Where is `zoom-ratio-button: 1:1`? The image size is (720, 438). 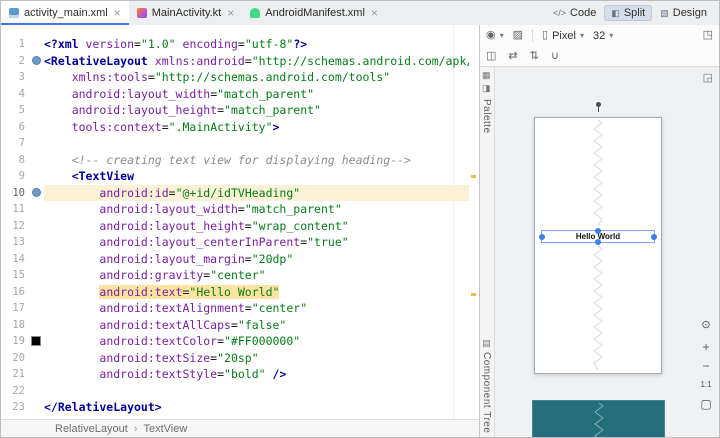 zoom-ratio-button: 1:1 is located at coordinates (706, 385).